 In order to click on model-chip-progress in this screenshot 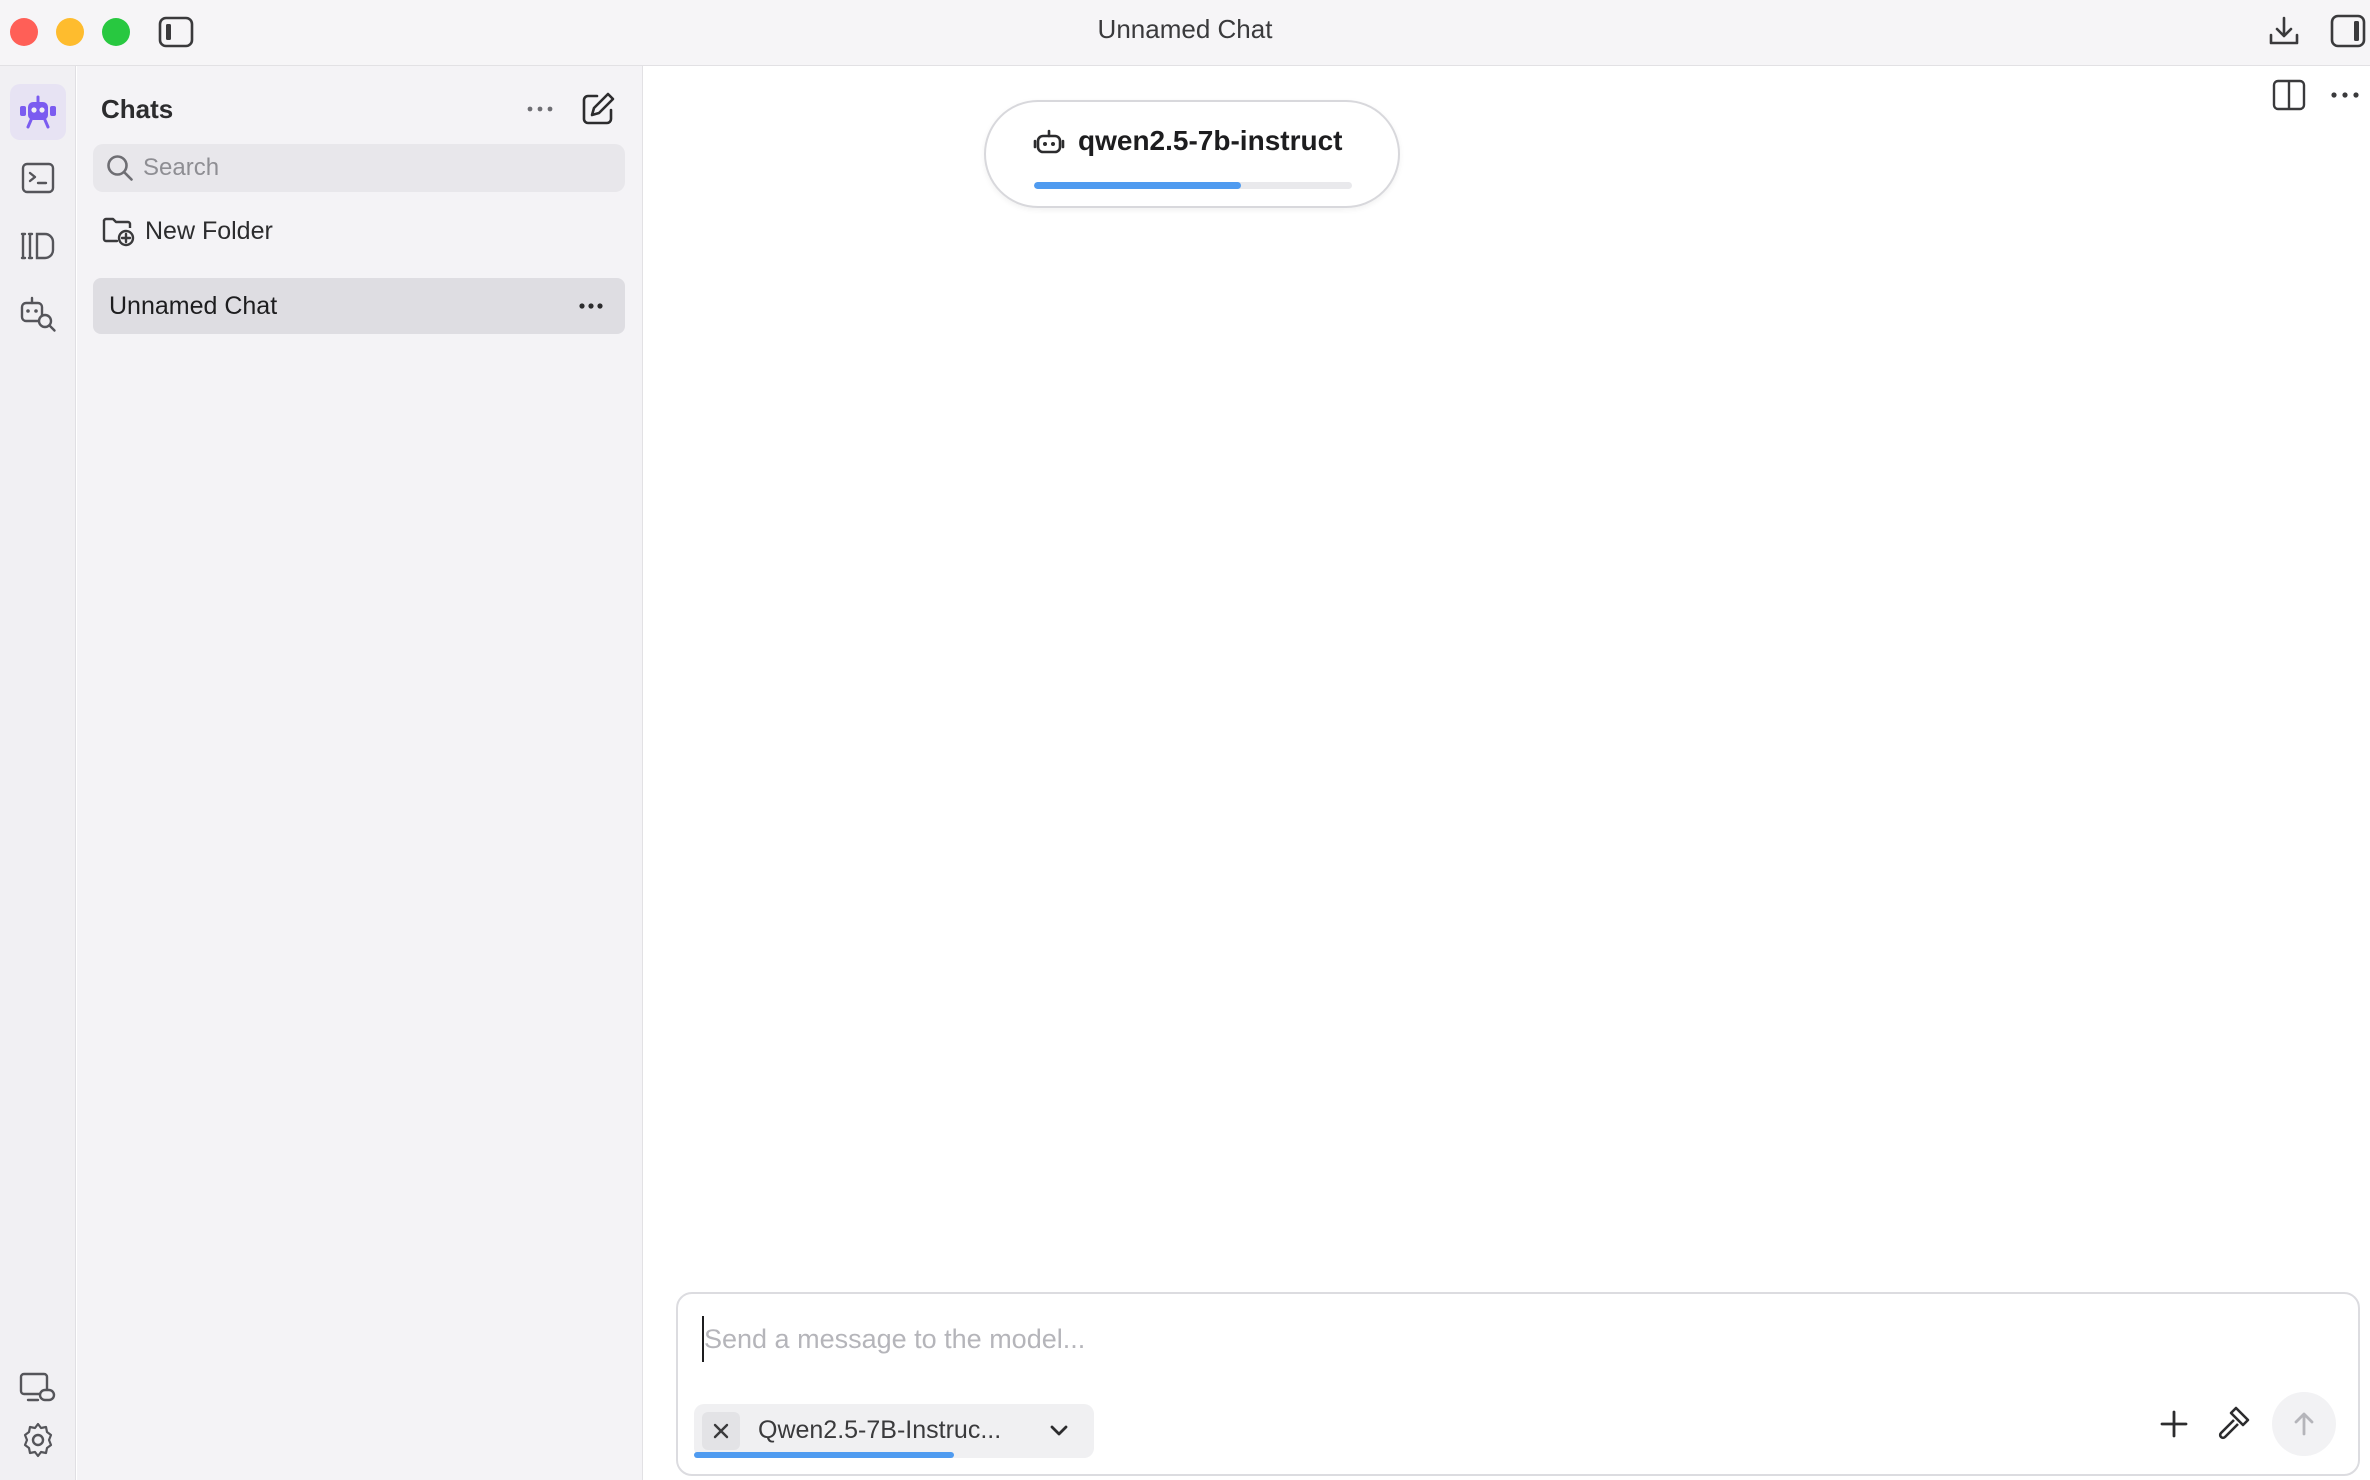, I will do `click(894, 1455)`.